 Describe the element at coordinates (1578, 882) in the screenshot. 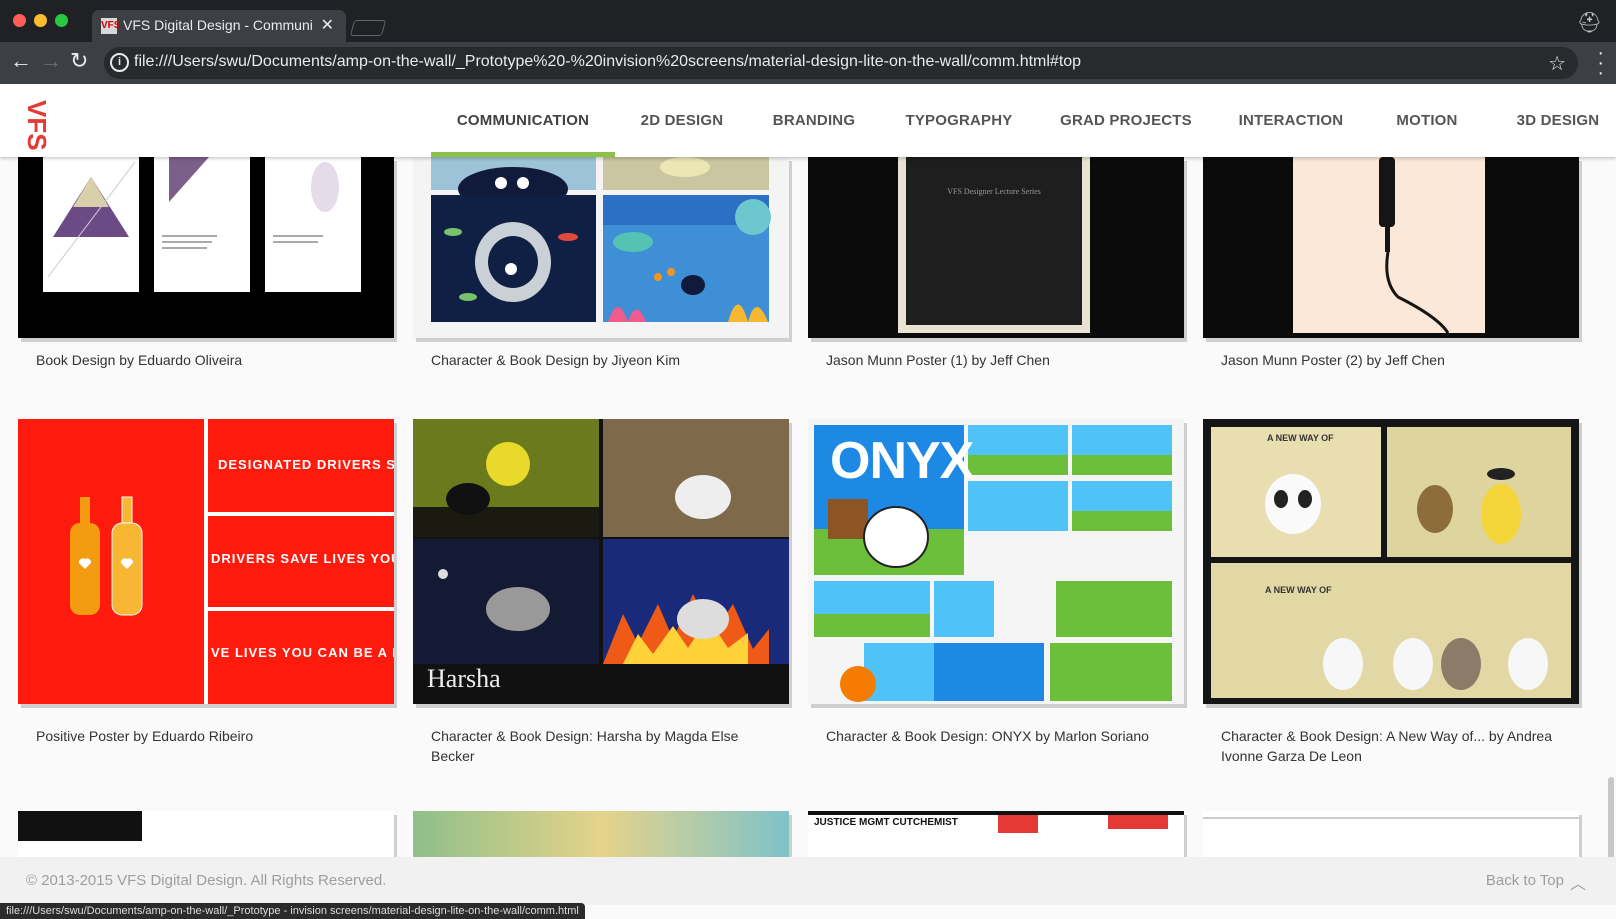

I see `chevron-up-icon: ︿` at that location.